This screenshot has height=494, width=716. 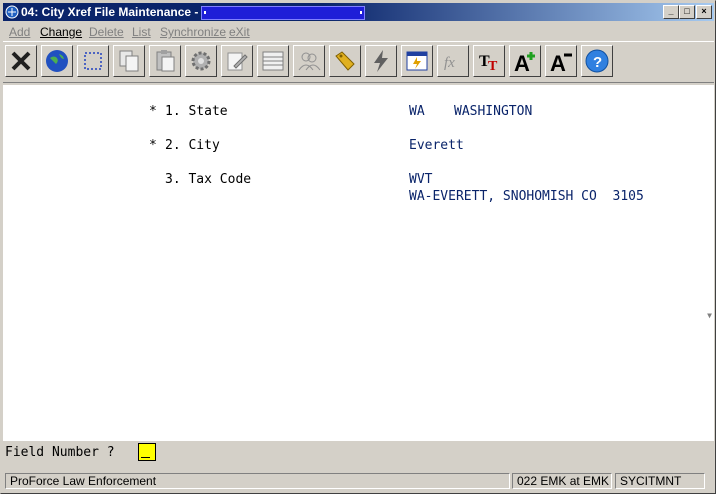 I want to click on tax-code-value: WVT, so click(x=420, y=179).